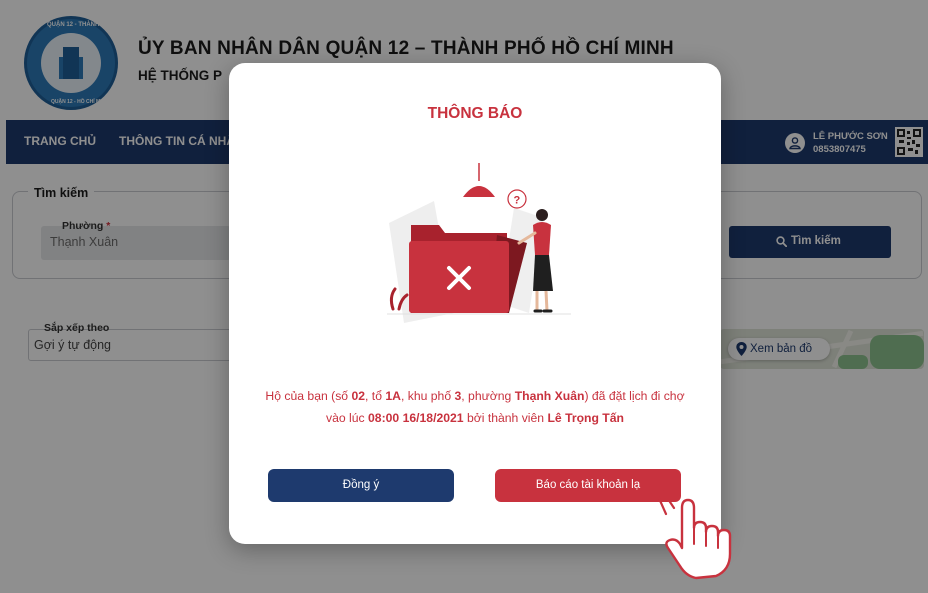 Image resolution: width=928 pixels, height=593 pixels. Describe the element at coordinates (585, 418) in the screenshot. I see `msg-member: Lê Trọng Tấn` at that location.